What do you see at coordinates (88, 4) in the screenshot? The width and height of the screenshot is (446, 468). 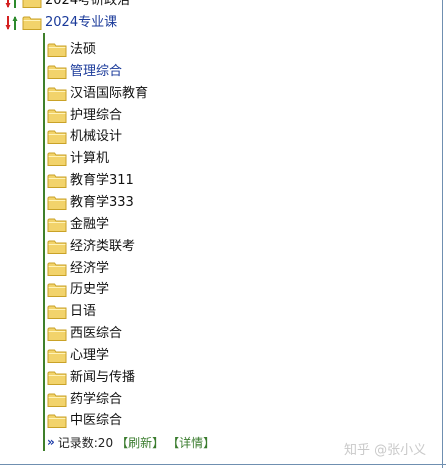 I see `tree-item-label: 2024考研政治` at bounding box center [88, 4].